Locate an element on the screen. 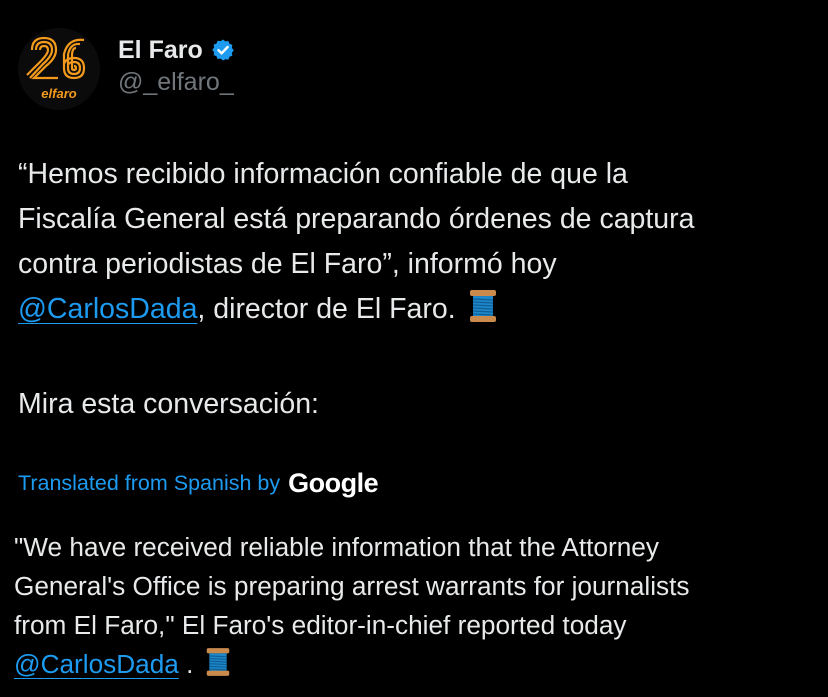 The image size is (828, 697). author-name-row: El Faro is located at coordinates (176, 50).